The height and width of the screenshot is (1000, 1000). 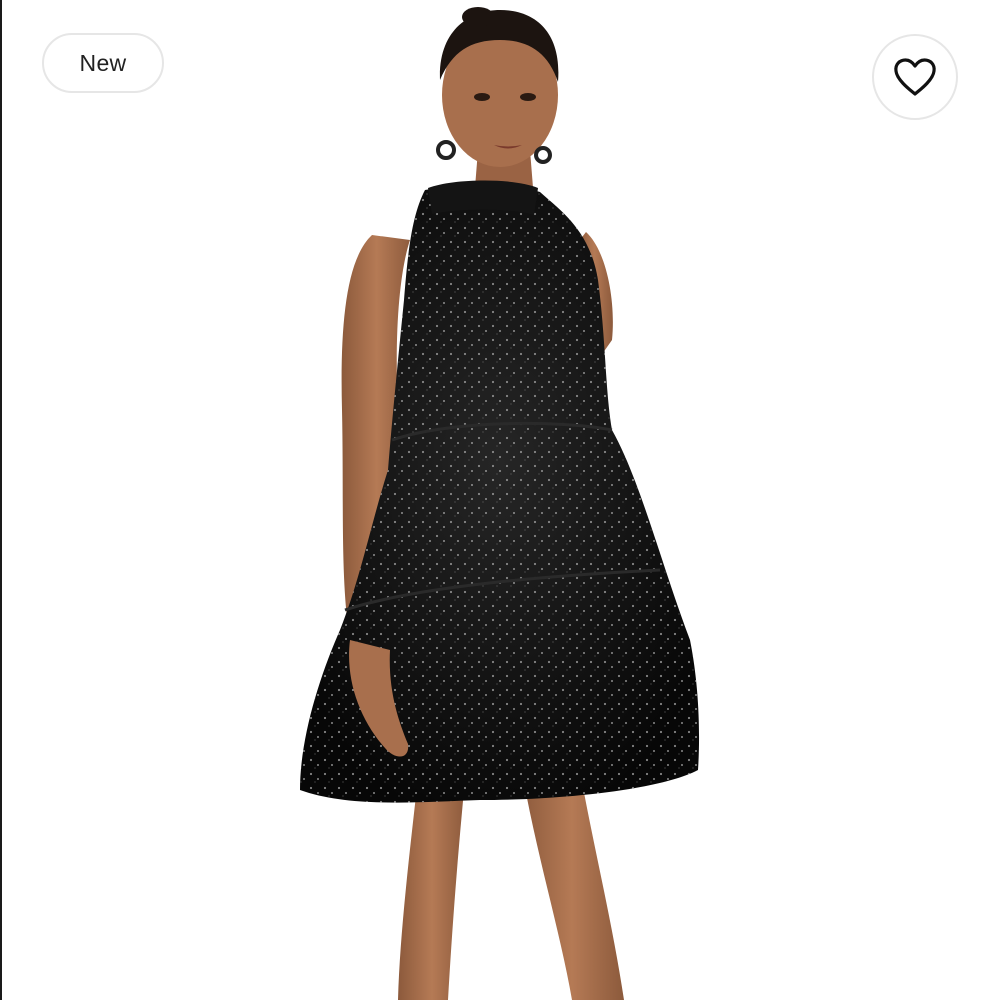 I want to click on heart-outline-icon, so click(x=915, y=77).